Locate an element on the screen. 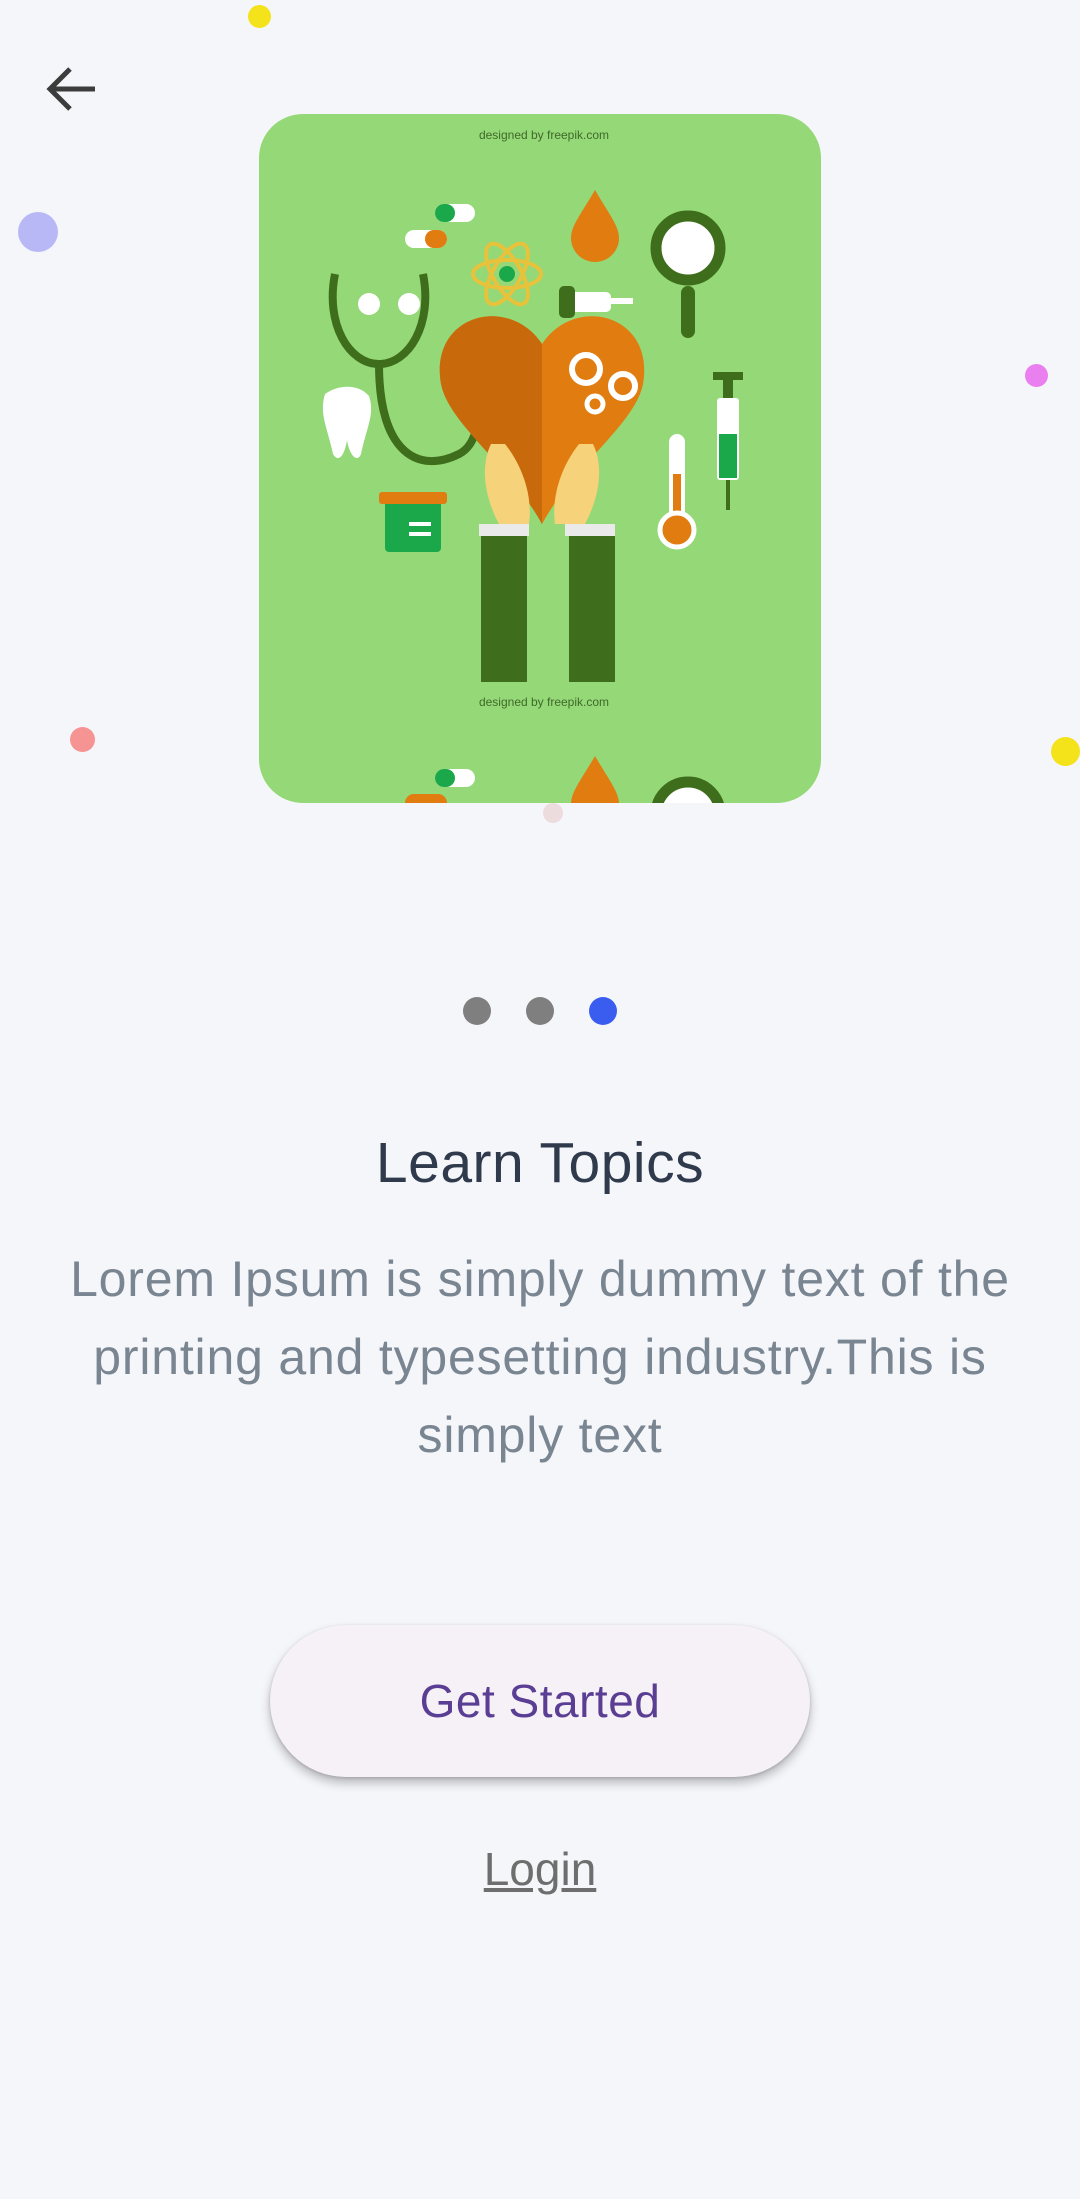 The height and width of the screenshot is (2199, 1080). credit-bottom: designed by freepik.com is located at coordinates (544, 702).